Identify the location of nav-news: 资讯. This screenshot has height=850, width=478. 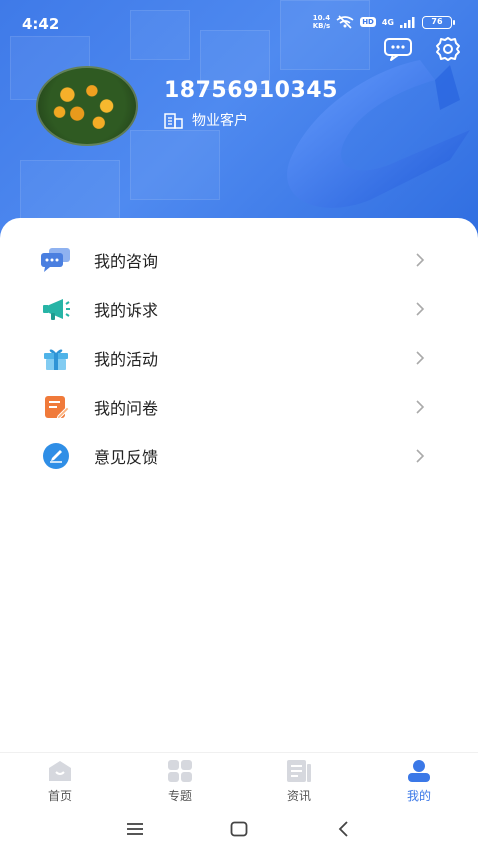
(299, 783).